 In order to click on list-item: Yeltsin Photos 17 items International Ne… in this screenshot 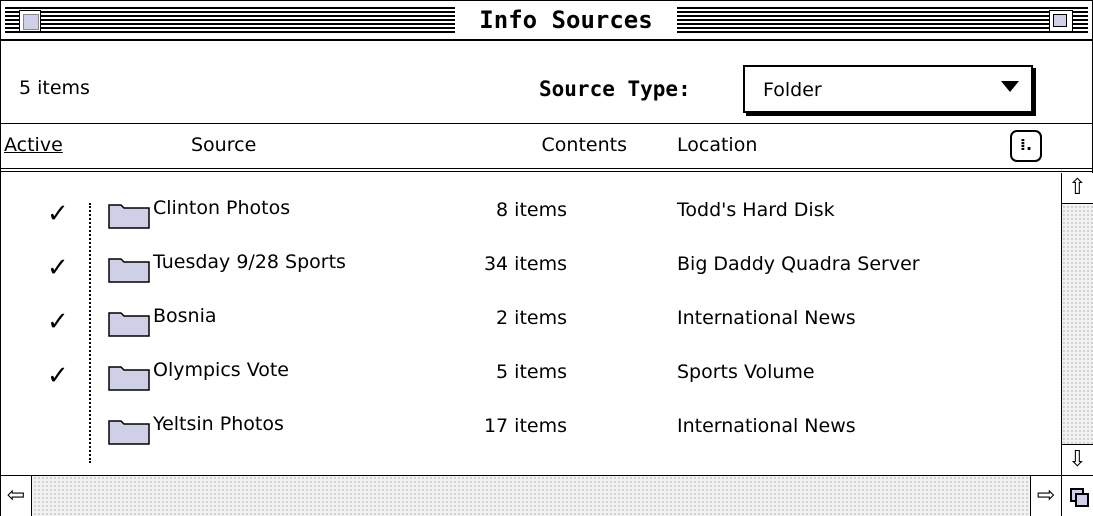, I will do `click(531, 417)`.